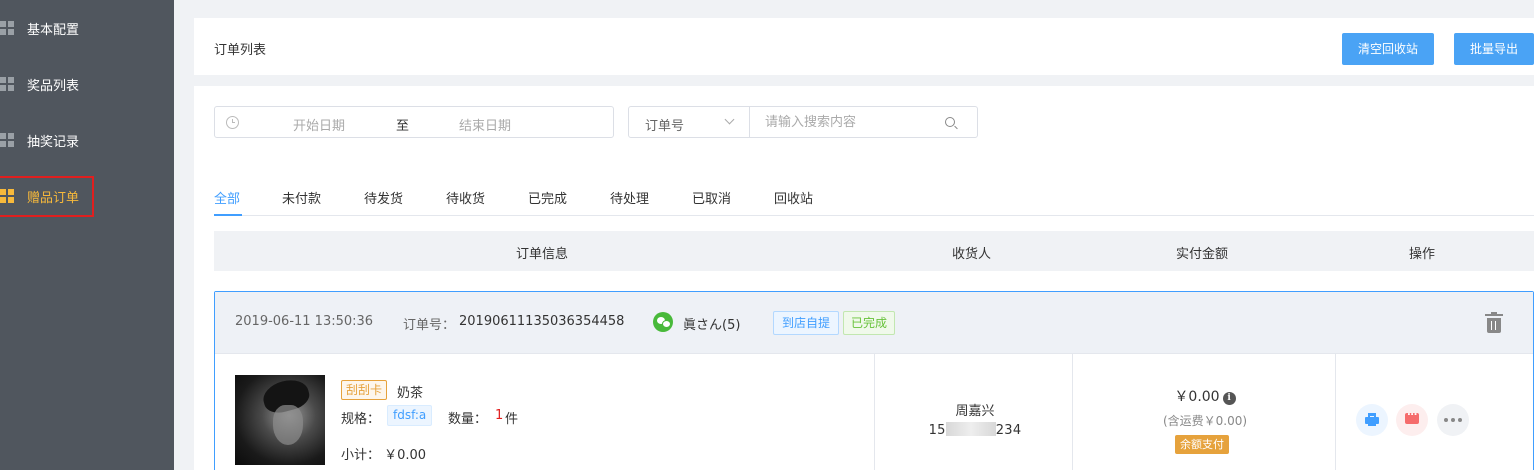 The width and height of the screenshot is (1534, 470). What do you see at coordinates (1388, 49) in the screenshot?
I see `clear-recycle-button: 清空回收站` at bounding box center [1388, 49].